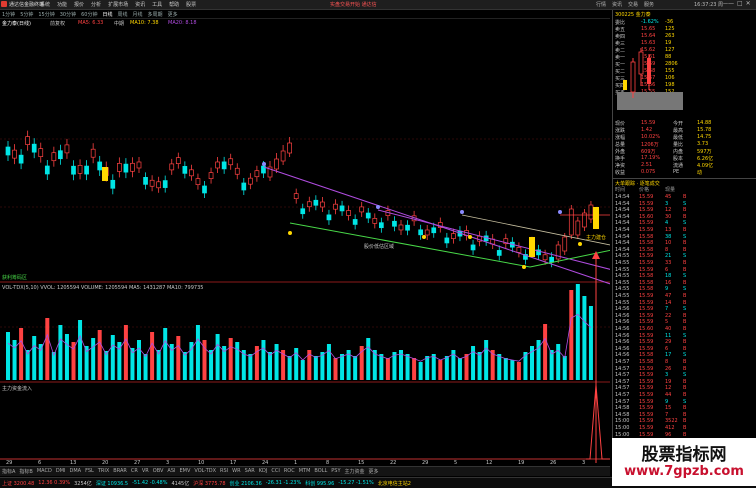 Image resolution: width=756 pixels, height=488 pixels. I want to click on tick-time: 14:57, so click(622, 401).